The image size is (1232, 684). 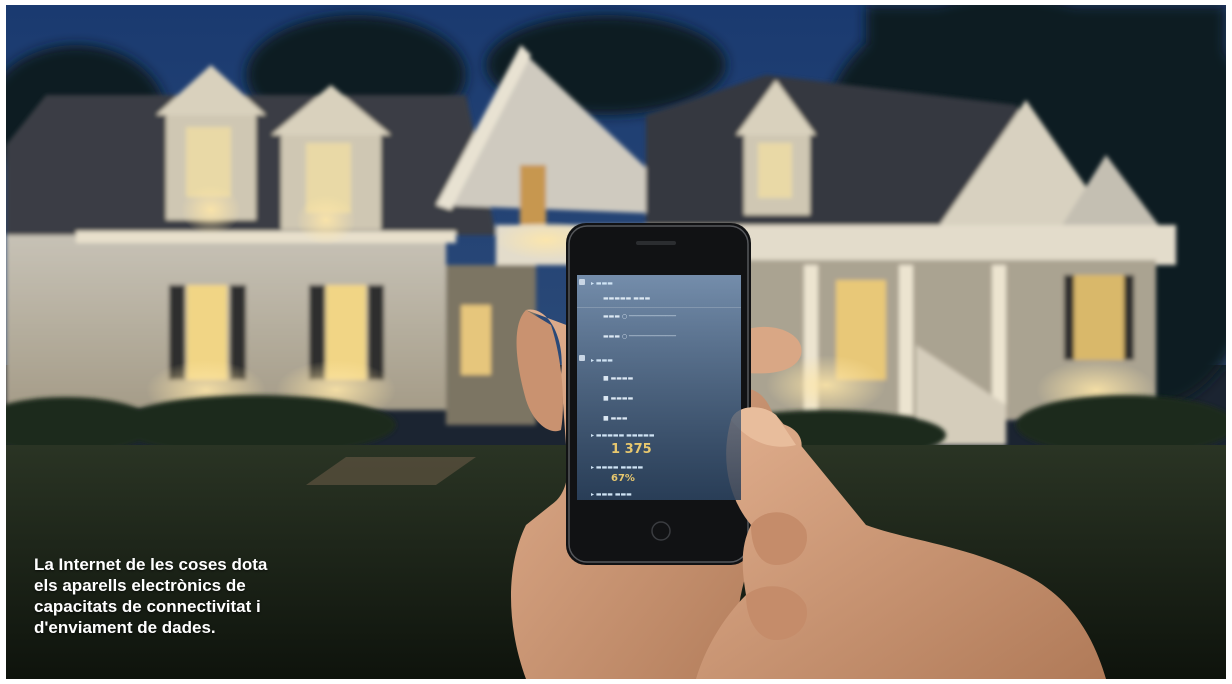 What do you see at coordinates (582, 358) in the screenshot?
I see `lock-icon` at bounding box center [582, 358].